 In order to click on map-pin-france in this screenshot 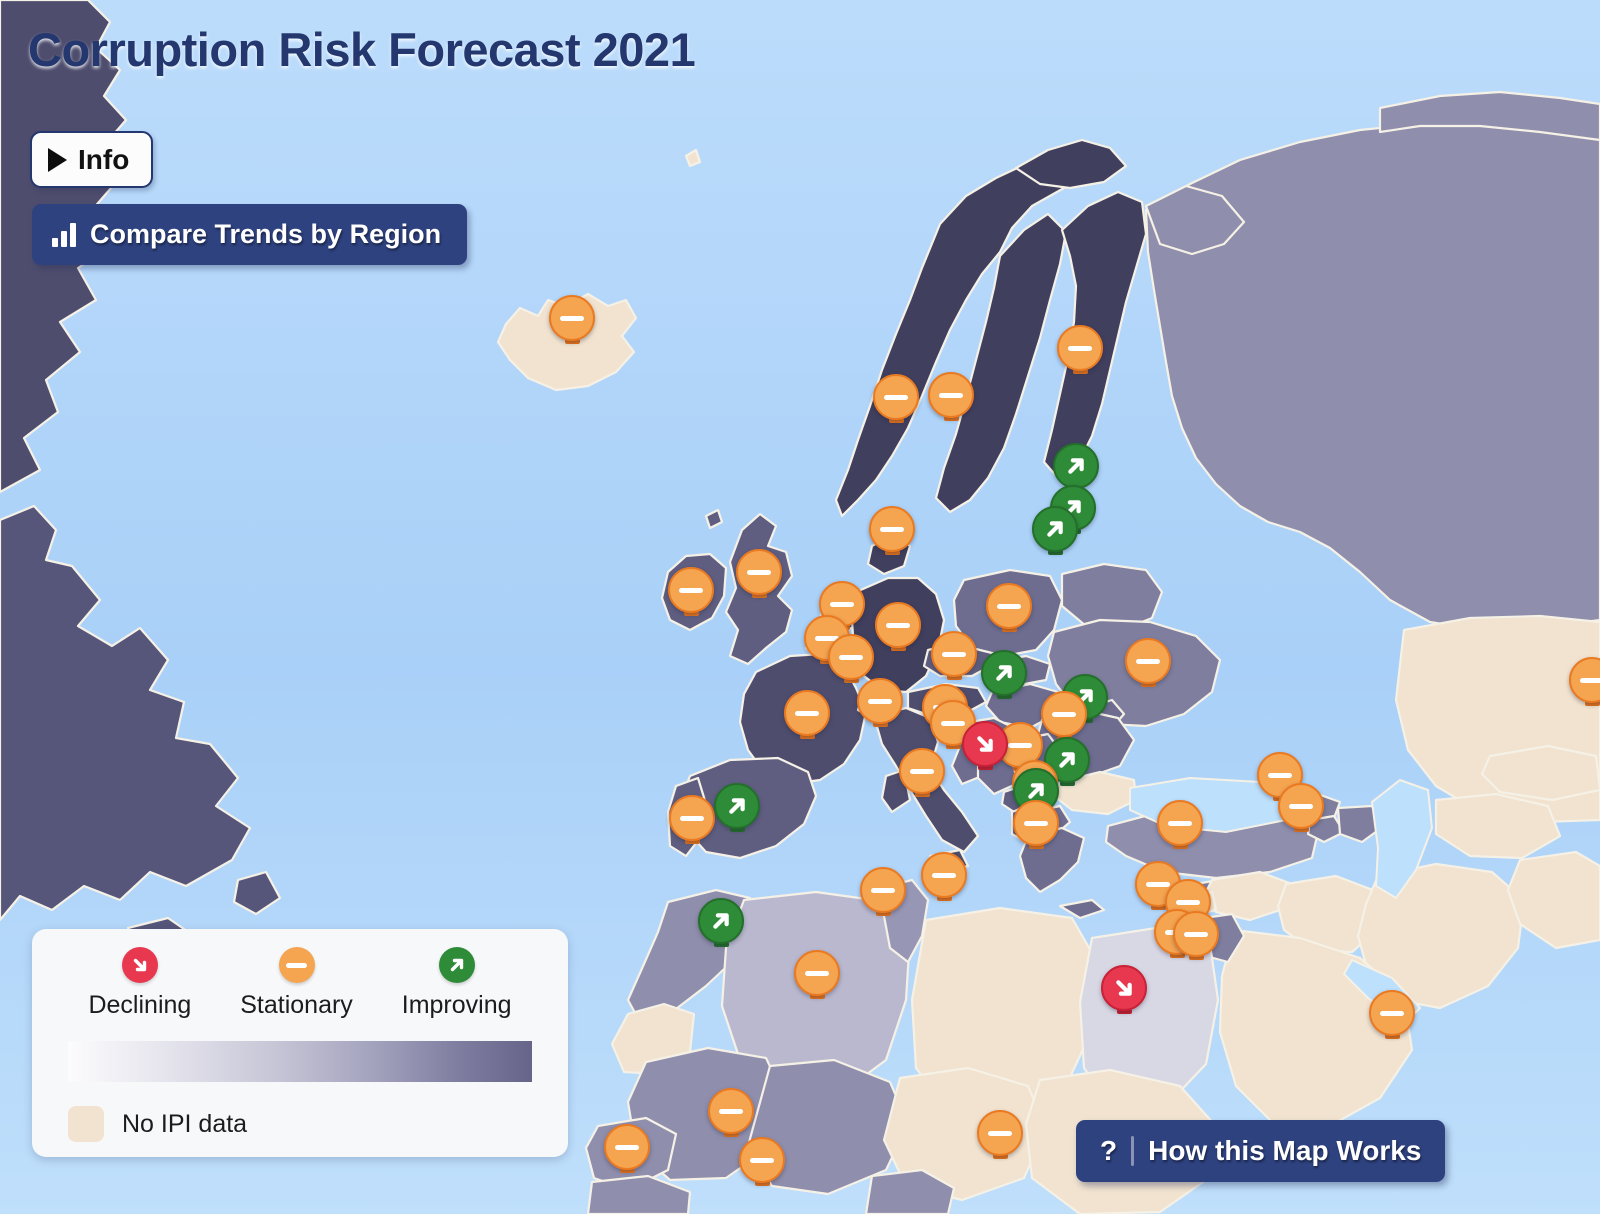, I will do `click(807, 714)`.